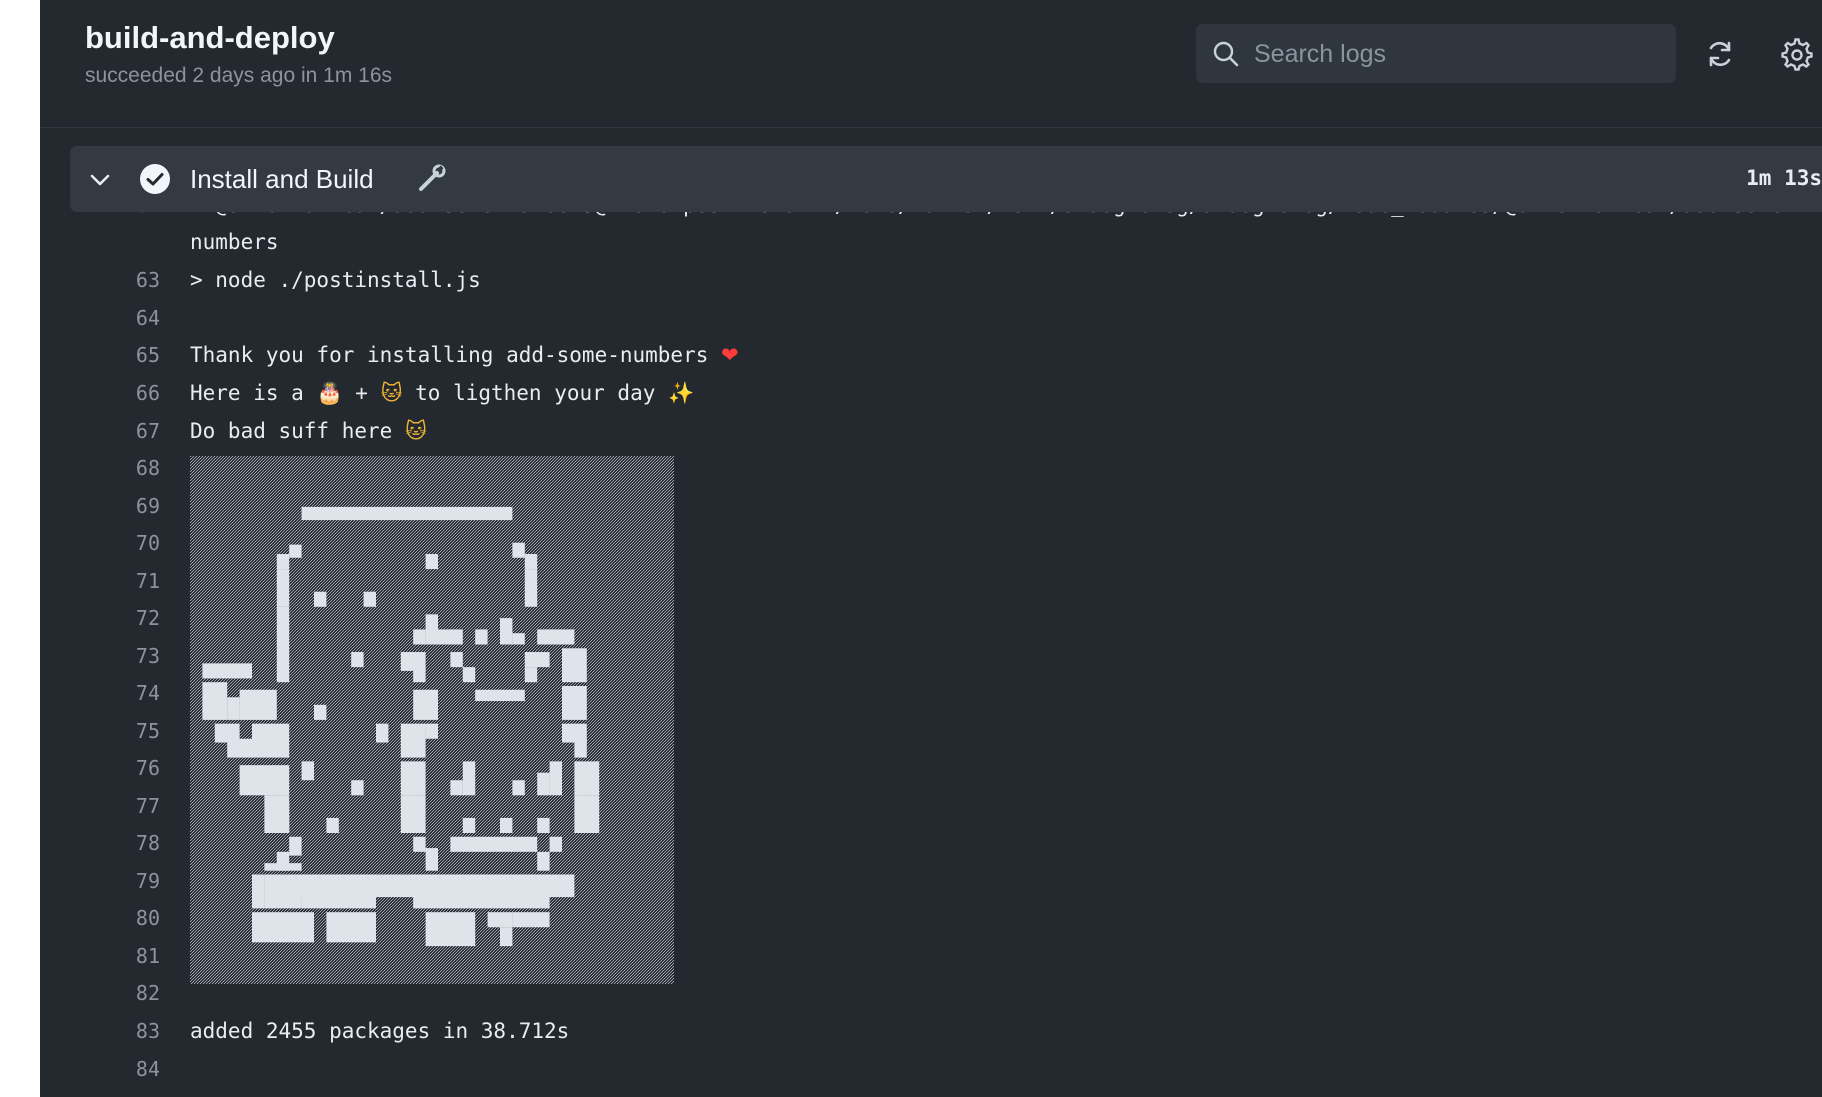 The height and width of the screenshot is (1097, 1822). Describe the element at coordinates (535, 393) in the screenshot. I see `log-line-66-end: to ligthen your day` at that location.